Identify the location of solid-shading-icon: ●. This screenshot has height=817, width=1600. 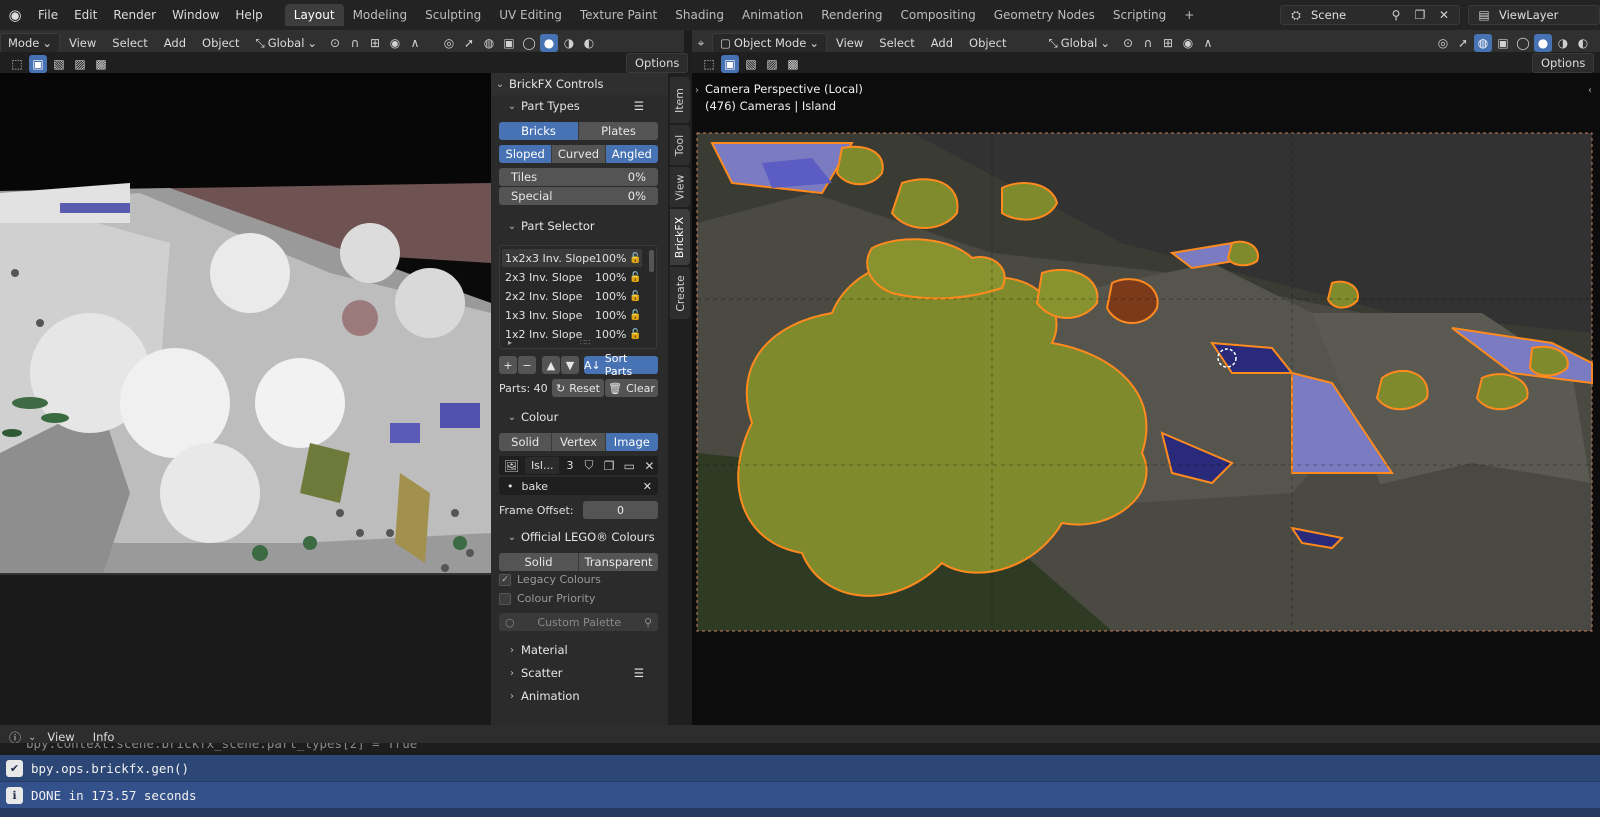
(1543, 43).